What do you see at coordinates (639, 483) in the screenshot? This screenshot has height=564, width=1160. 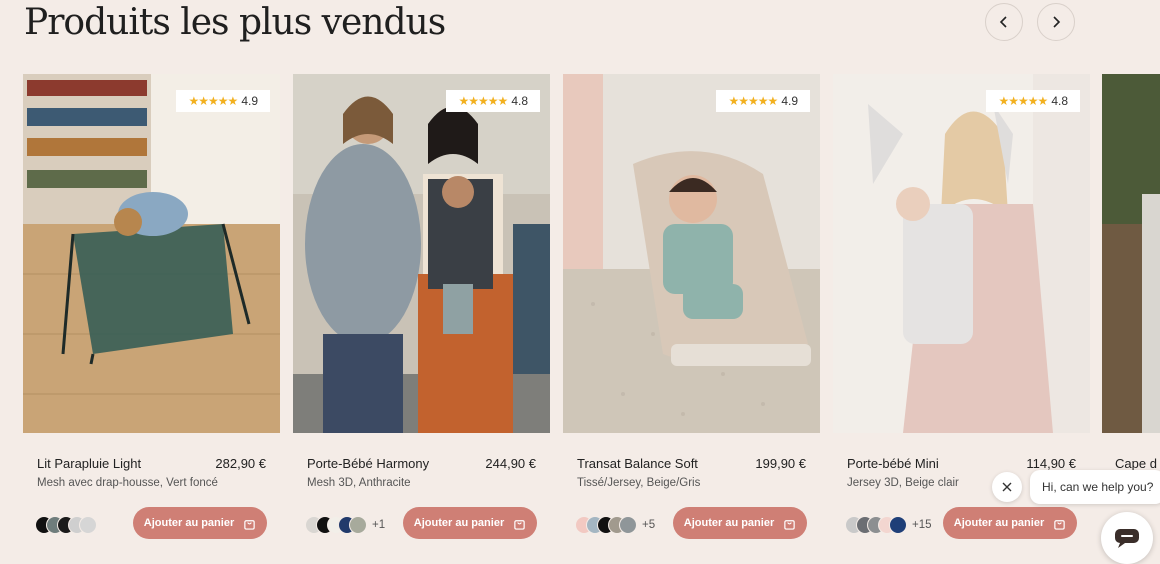 I see `product-description: Tissé/Jersey, Beige/Gris` at bounding box center [639, 483].